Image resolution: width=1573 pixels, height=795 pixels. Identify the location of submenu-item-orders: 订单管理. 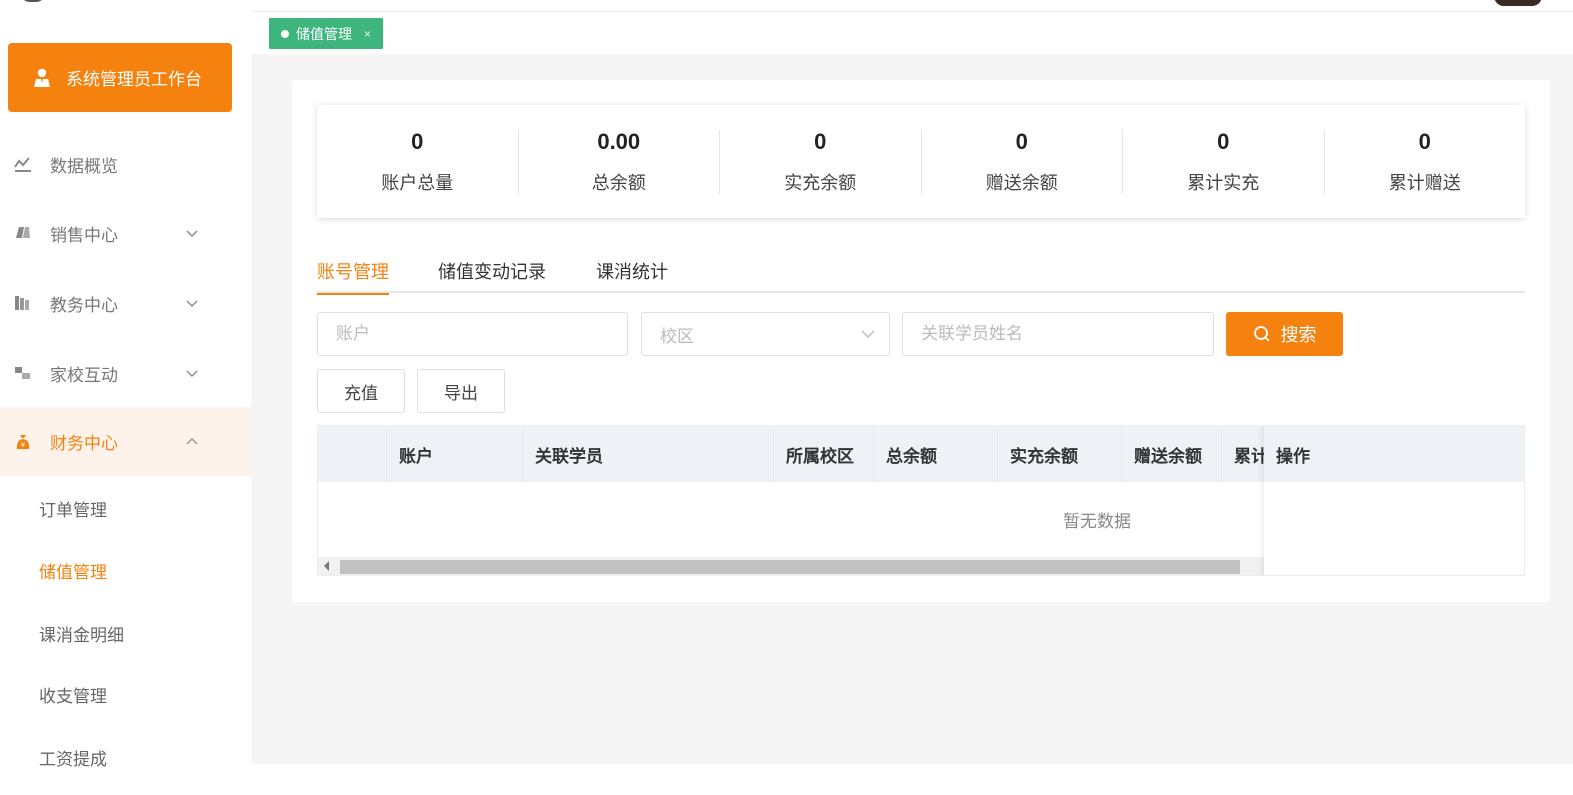
(73, 508).